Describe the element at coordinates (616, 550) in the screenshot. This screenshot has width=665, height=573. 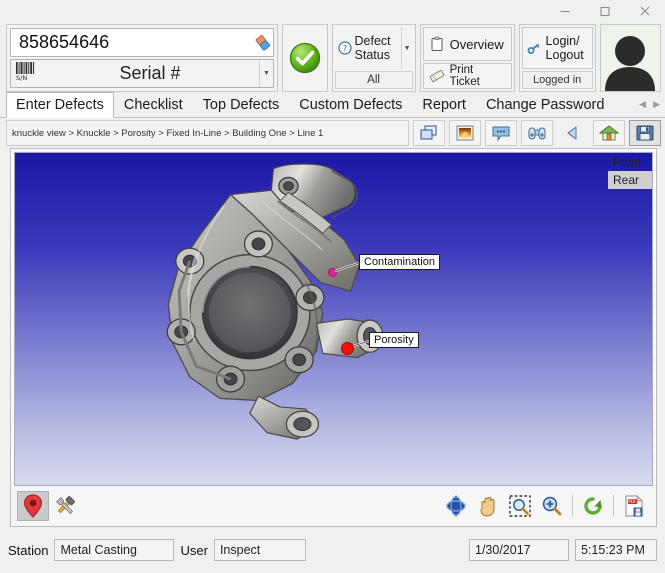
I see `time-value: 5:15:23 PM` at that location.